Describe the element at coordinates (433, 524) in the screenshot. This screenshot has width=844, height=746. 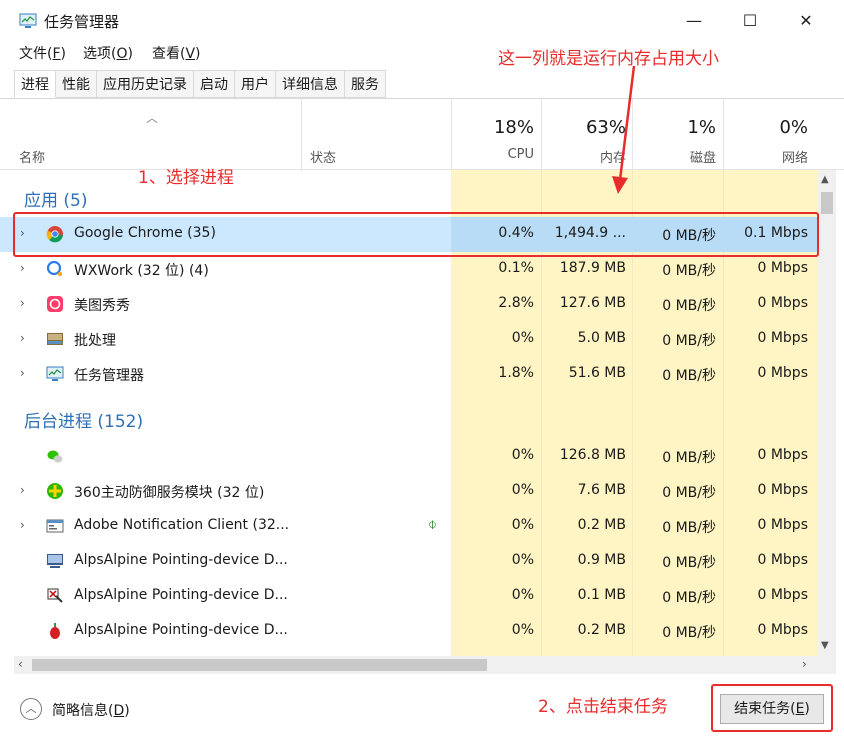
I see `efficiency-mode-icon: ⌽` at that location.